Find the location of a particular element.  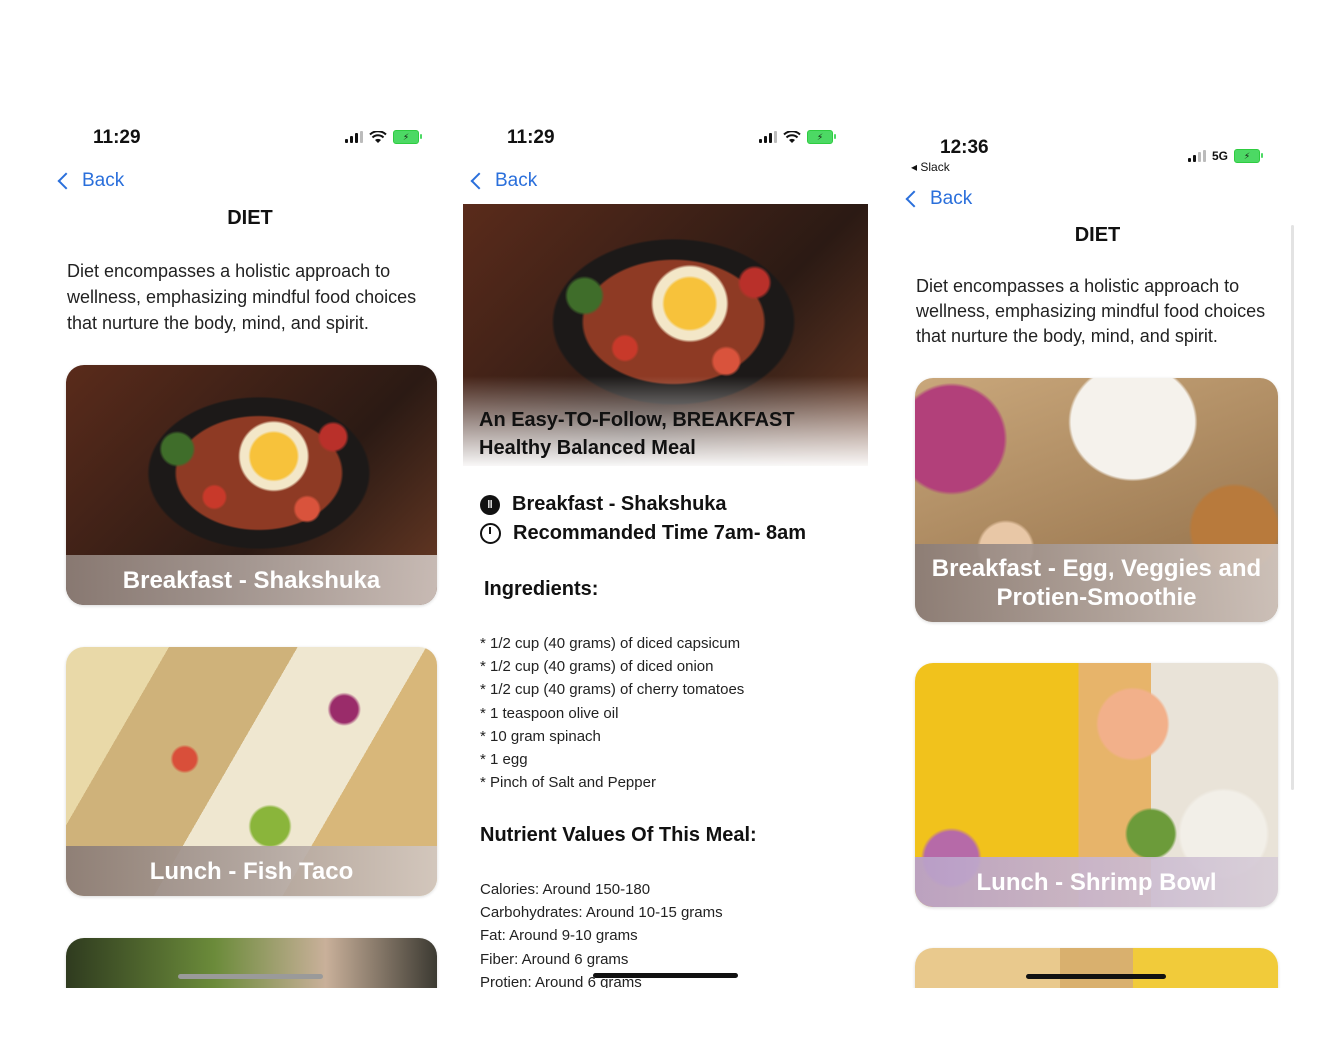

ingredients-heading: Ingredients: is located at coordinates (541, 589).